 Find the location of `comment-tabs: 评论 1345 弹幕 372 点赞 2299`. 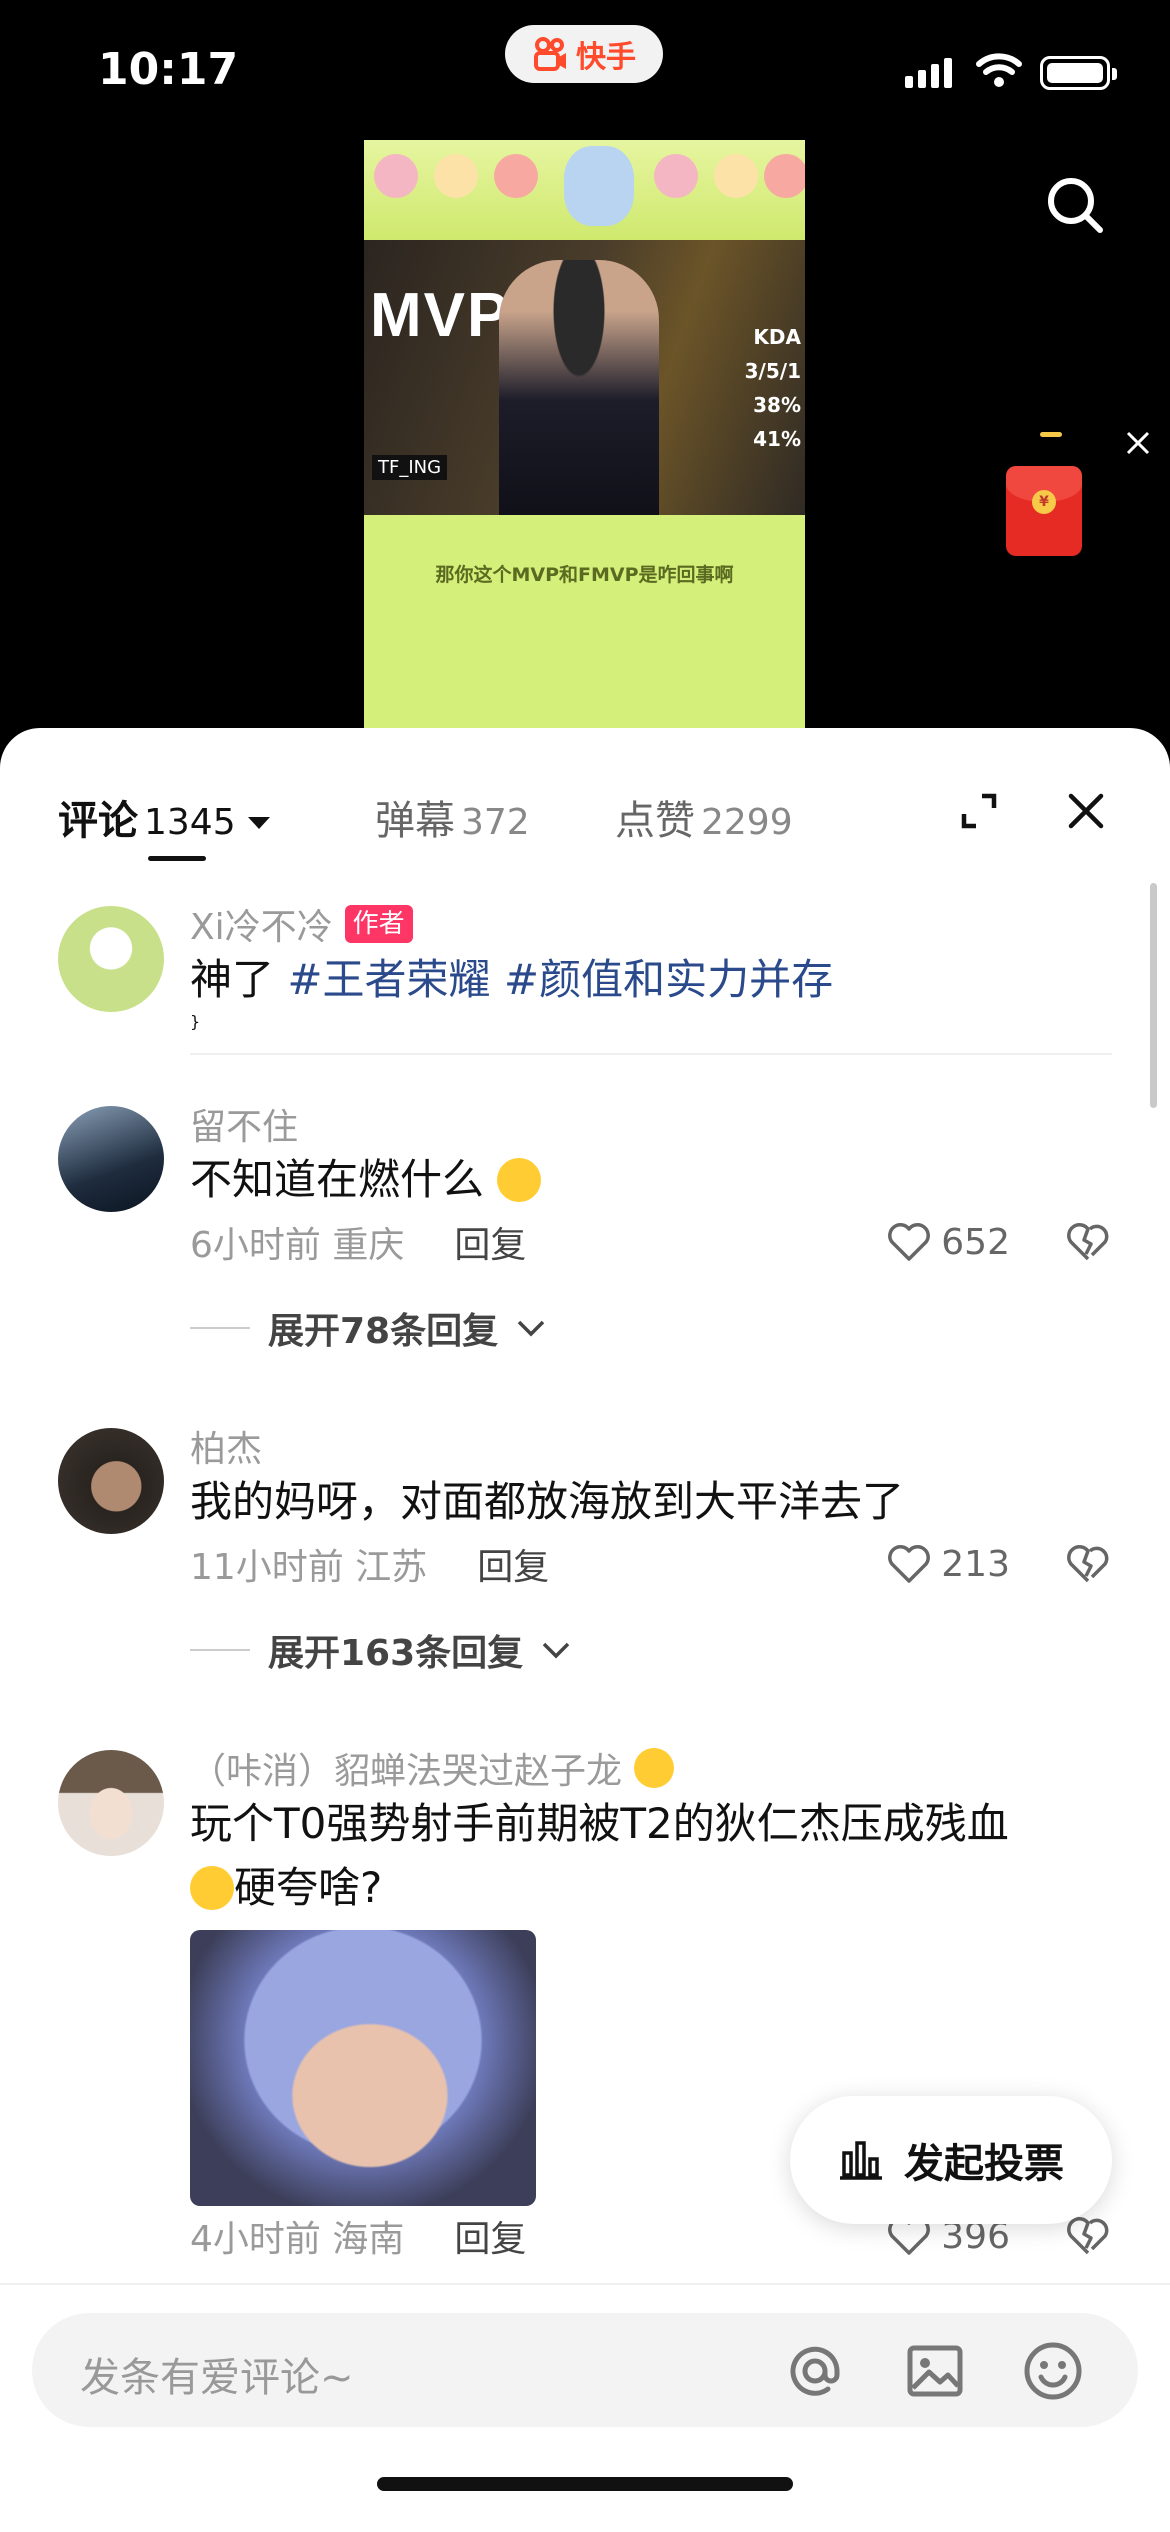

comment-tabs: 评论 1345 弹幕 372 点赞 2299 is located at coordinates (585, 794).